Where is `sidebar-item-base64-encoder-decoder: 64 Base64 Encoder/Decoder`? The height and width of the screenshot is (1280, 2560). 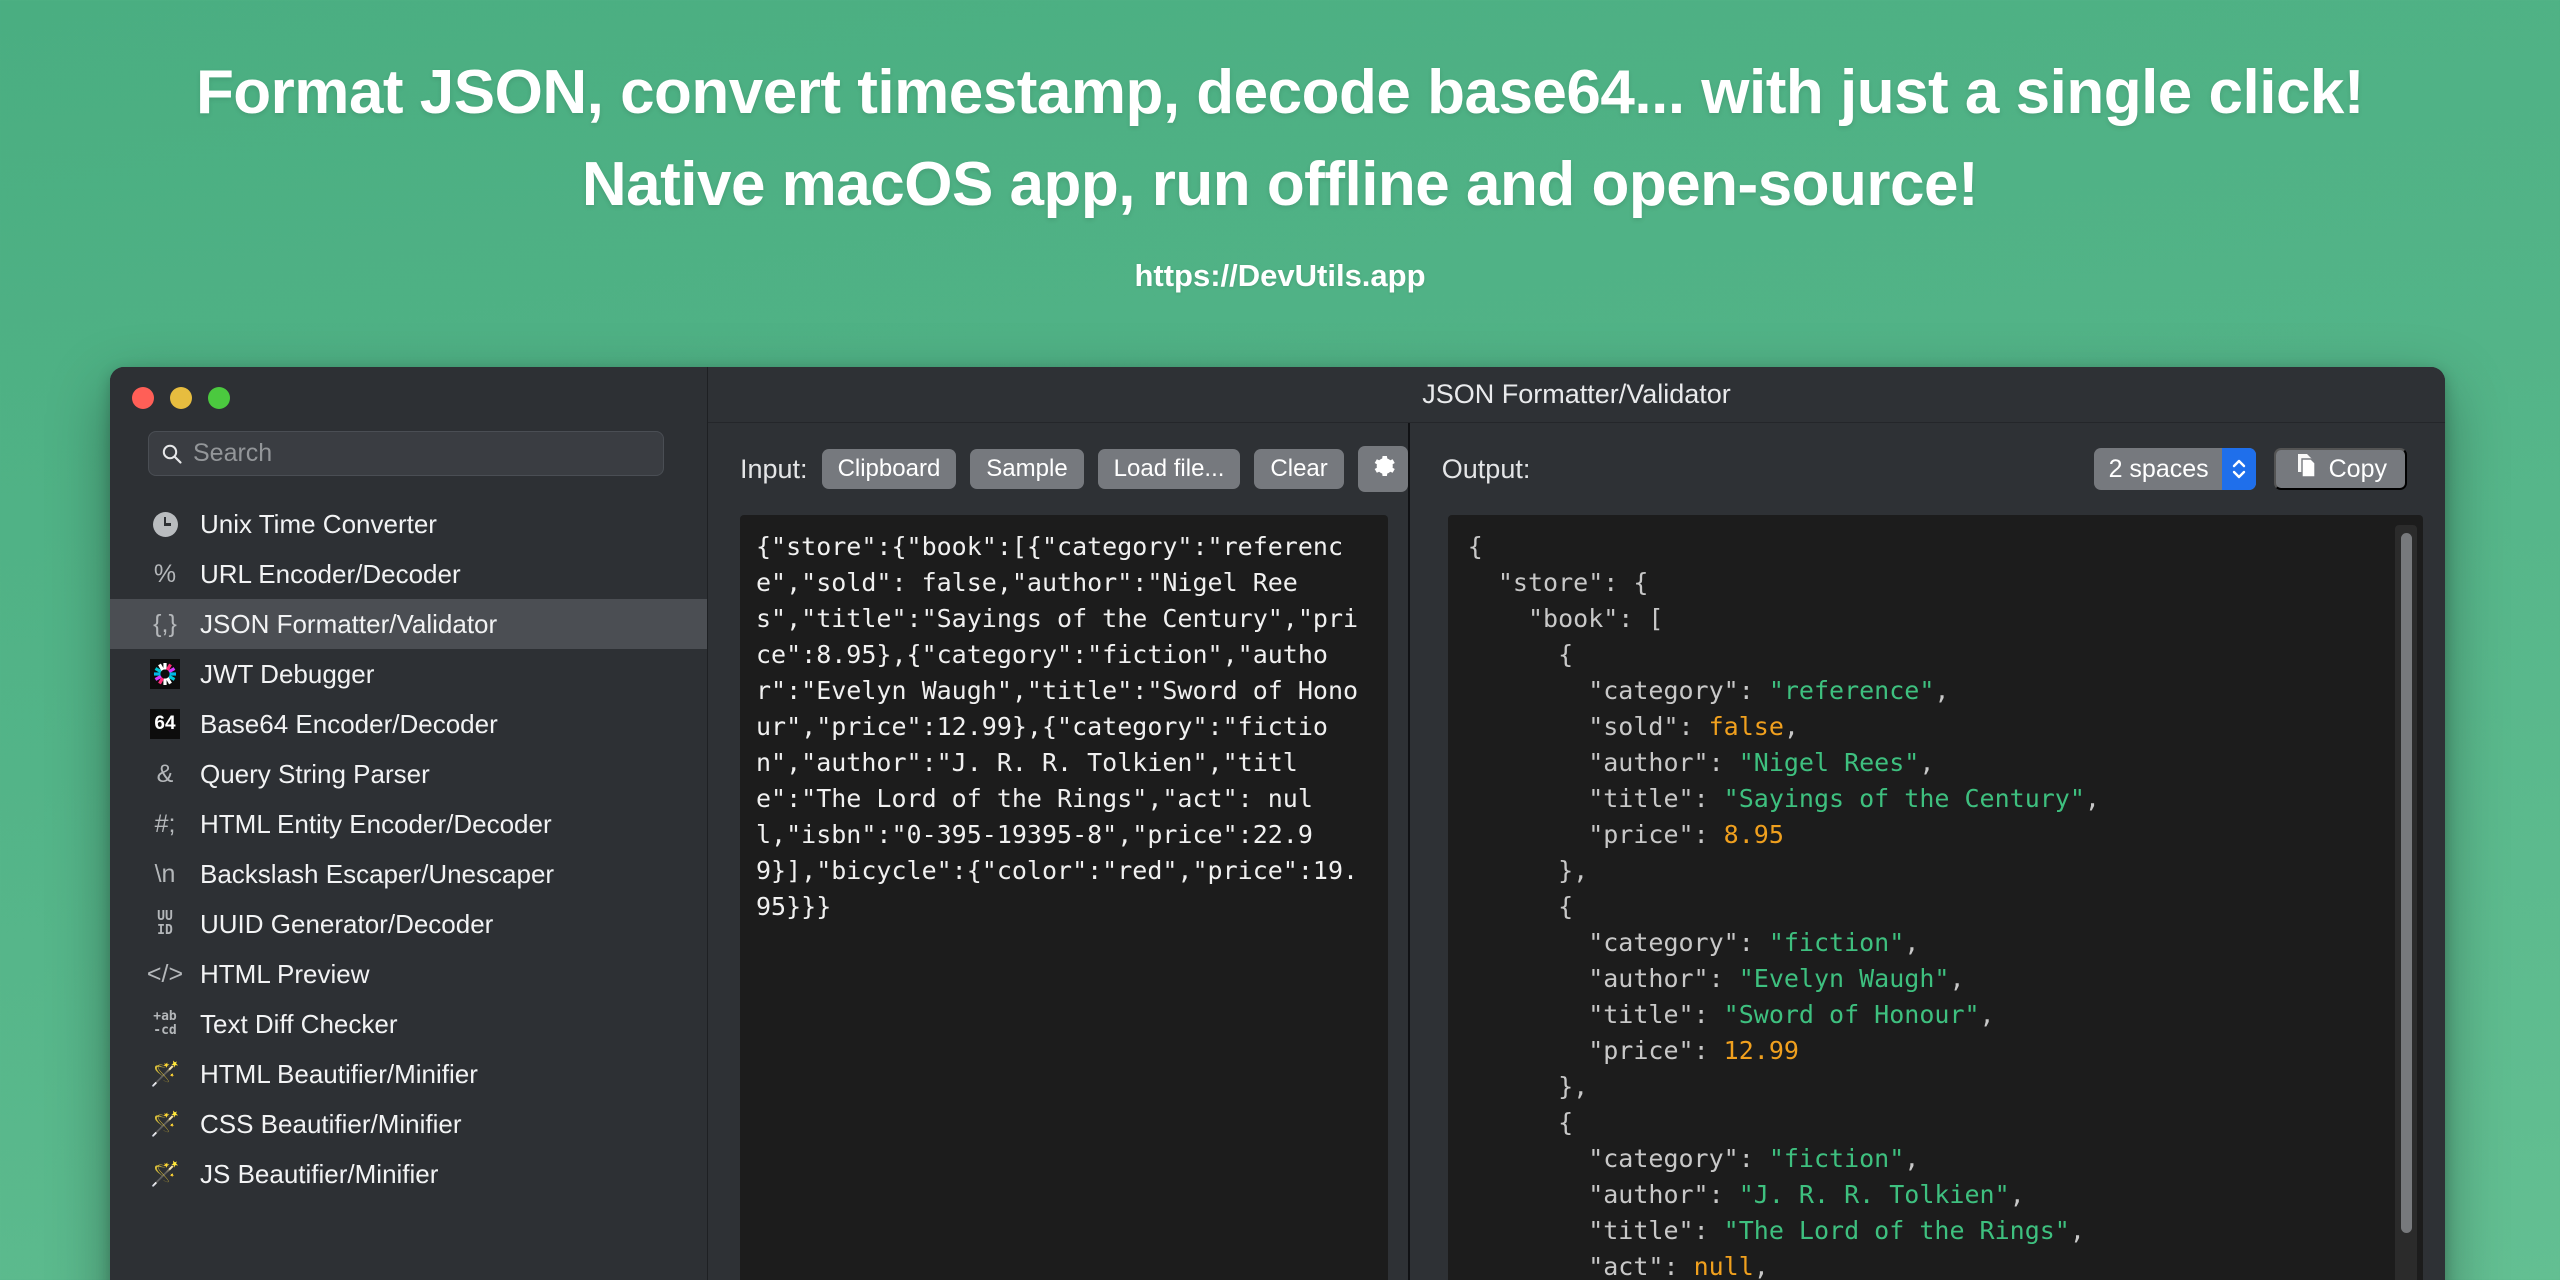 sidebar-item-base64-encoder-decoder: 64 Base64 Encoder/Decoder is located at coordinates (408, 724).